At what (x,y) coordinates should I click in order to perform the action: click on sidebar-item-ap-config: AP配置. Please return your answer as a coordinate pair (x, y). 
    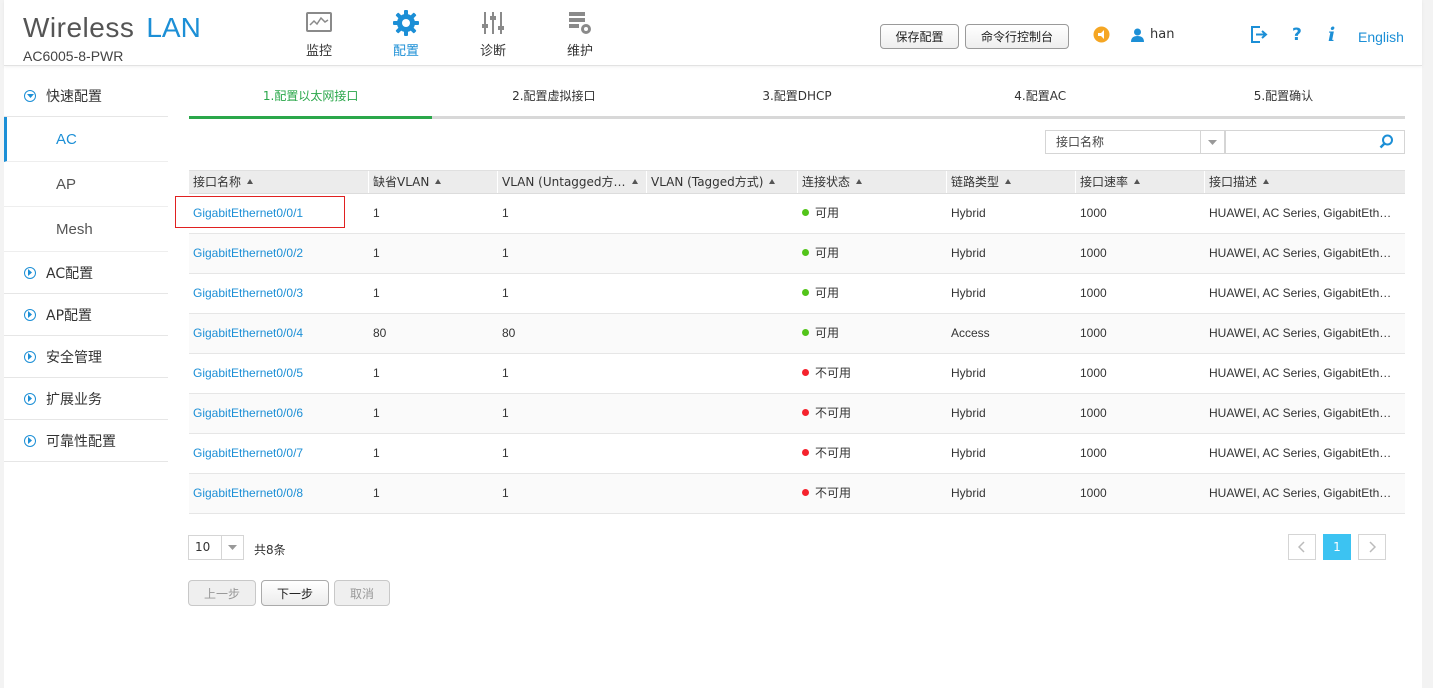
    Looking at the image, I should click on (86, 315).